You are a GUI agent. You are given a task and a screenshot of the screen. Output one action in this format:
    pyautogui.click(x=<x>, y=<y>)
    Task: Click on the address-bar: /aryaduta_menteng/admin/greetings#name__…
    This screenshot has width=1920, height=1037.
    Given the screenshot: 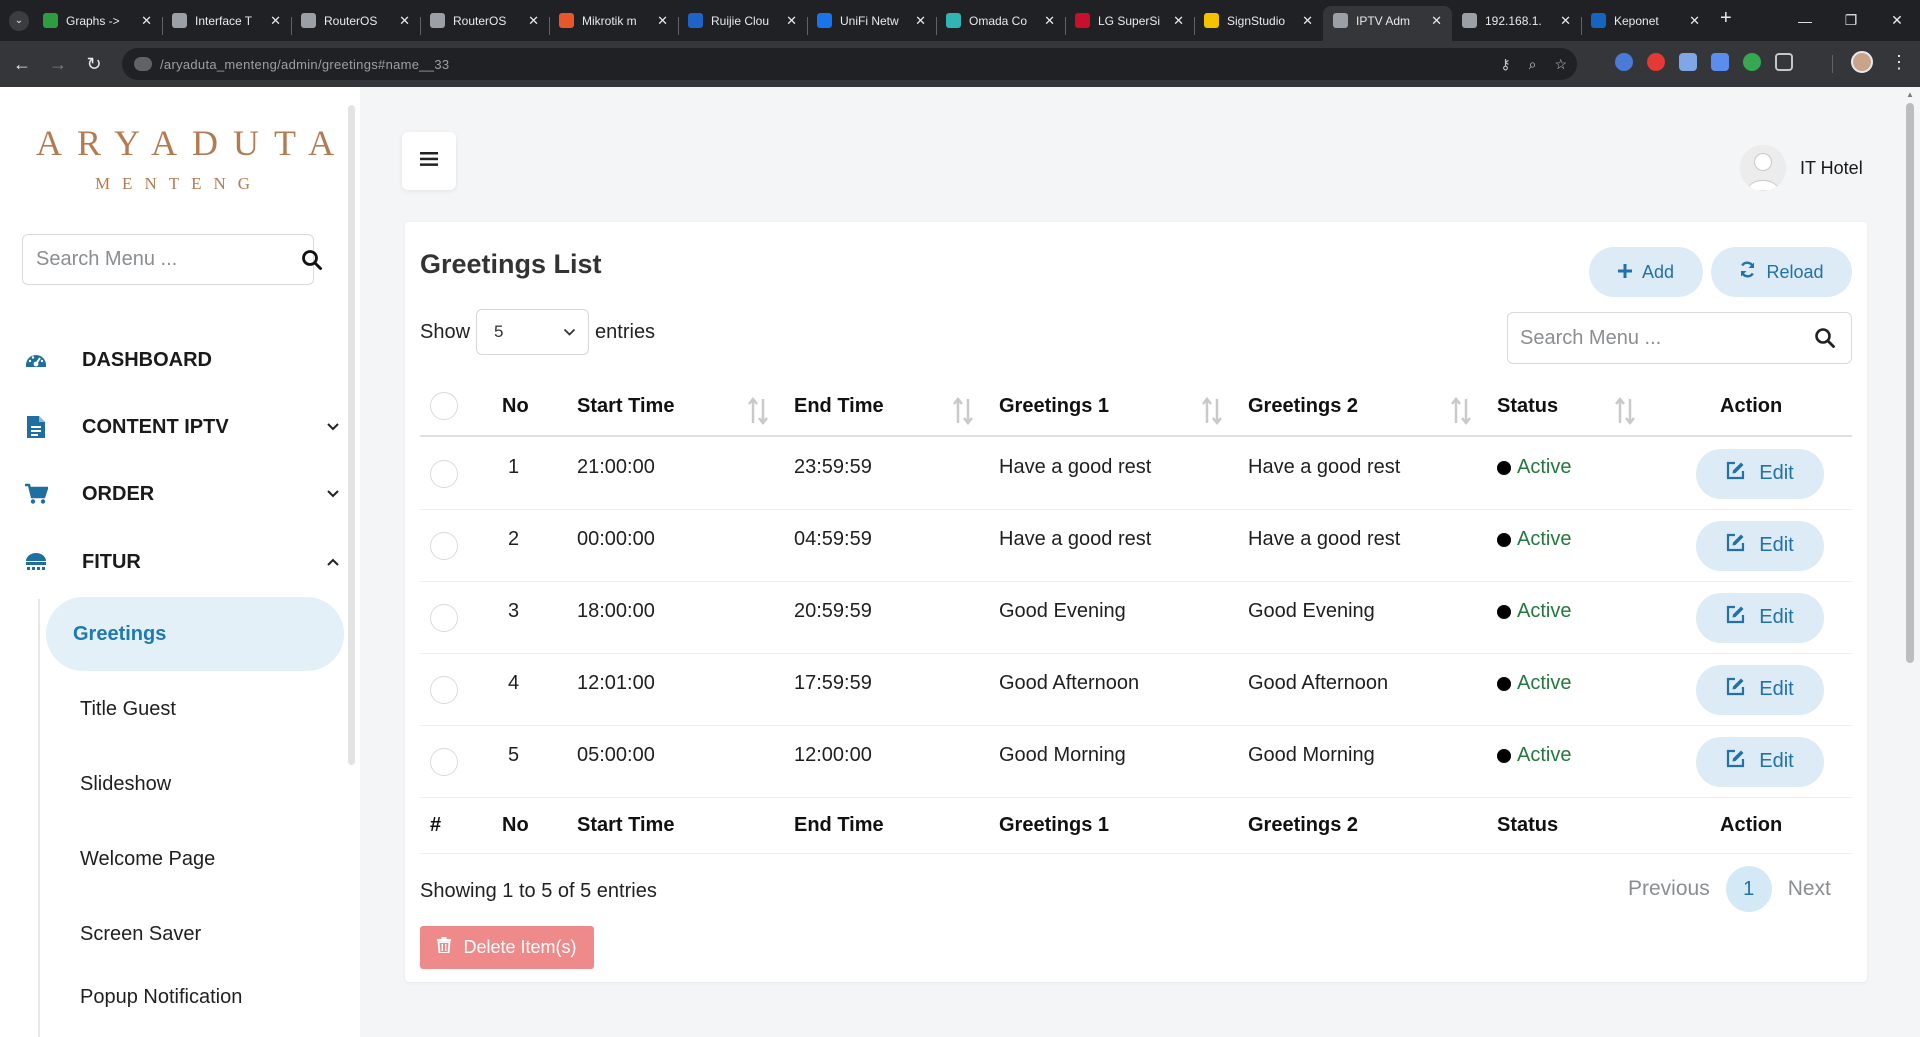 What is the action you would take?
    pyautogui.click(x=849, y=64)
    